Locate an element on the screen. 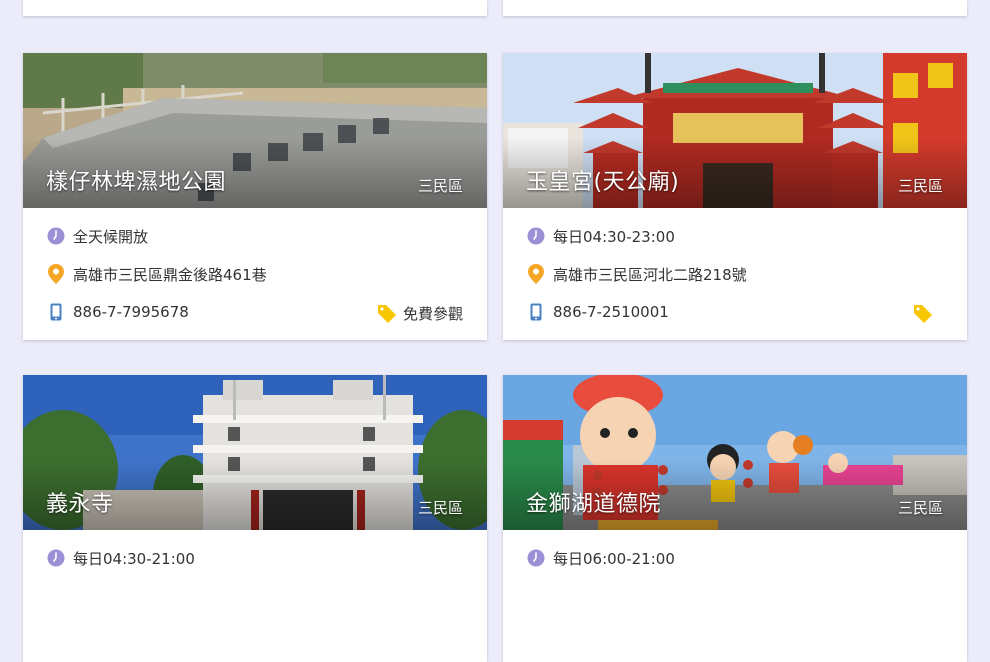  address: 高雄市三民區鼎金後路461巷 is located at coordinates (170, 274).